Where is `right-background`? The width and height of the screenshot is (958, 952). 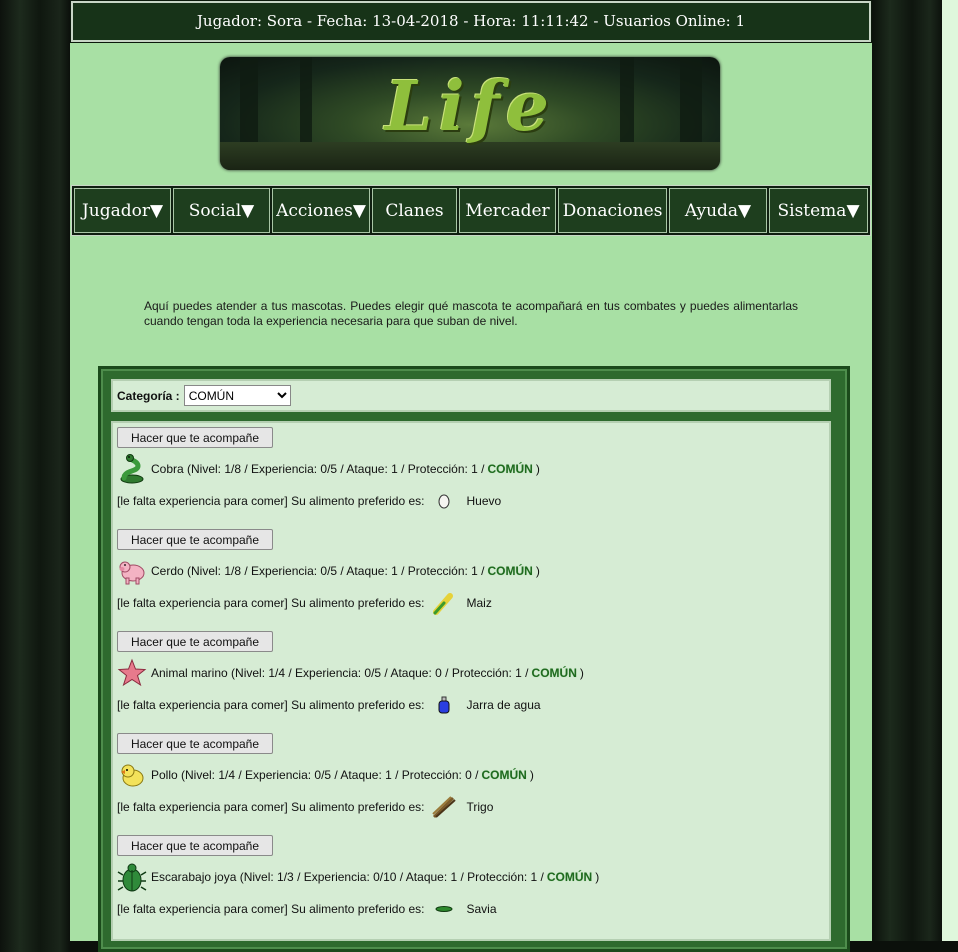
right-background is located at coordinates (907, 470).